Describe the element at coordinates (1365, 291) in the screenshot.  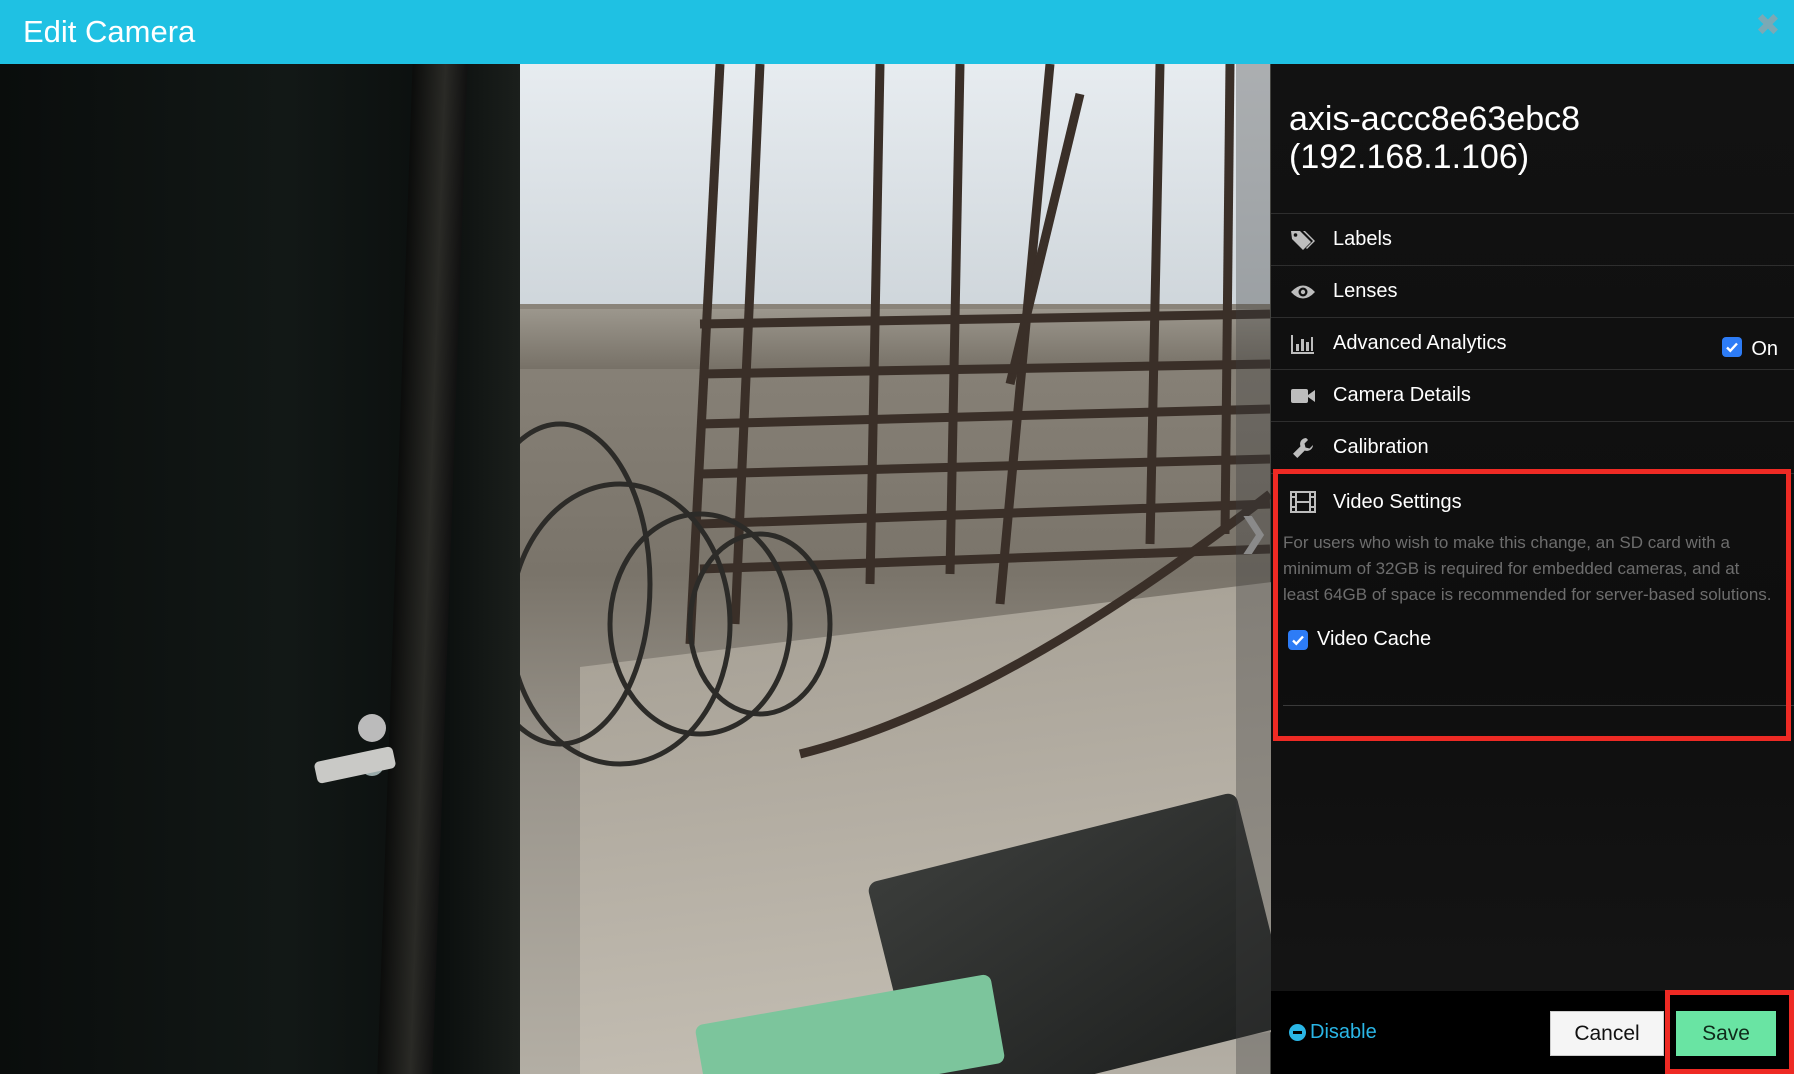
I see `menu-item-label: Lenses` at that location.